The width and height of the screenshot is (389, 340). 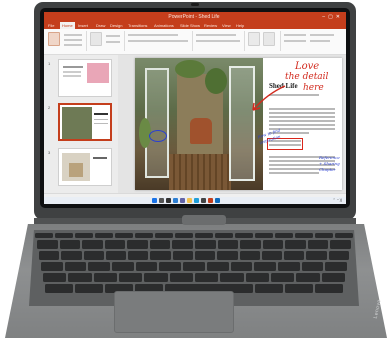 What do you see at coordinates (210, 25) in the screenshot?
I see `tab-review: Review` at bounding box center [210, 25].